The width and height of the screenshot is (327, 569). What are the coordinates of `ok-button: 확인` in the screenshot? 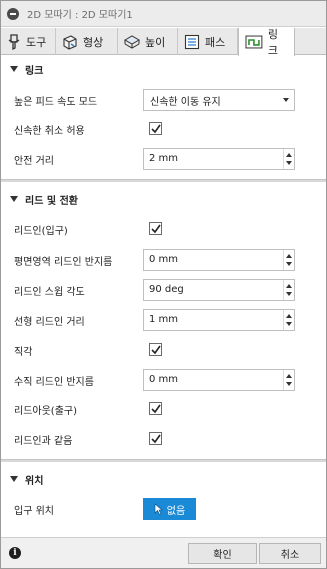 It's located at (222, 553).